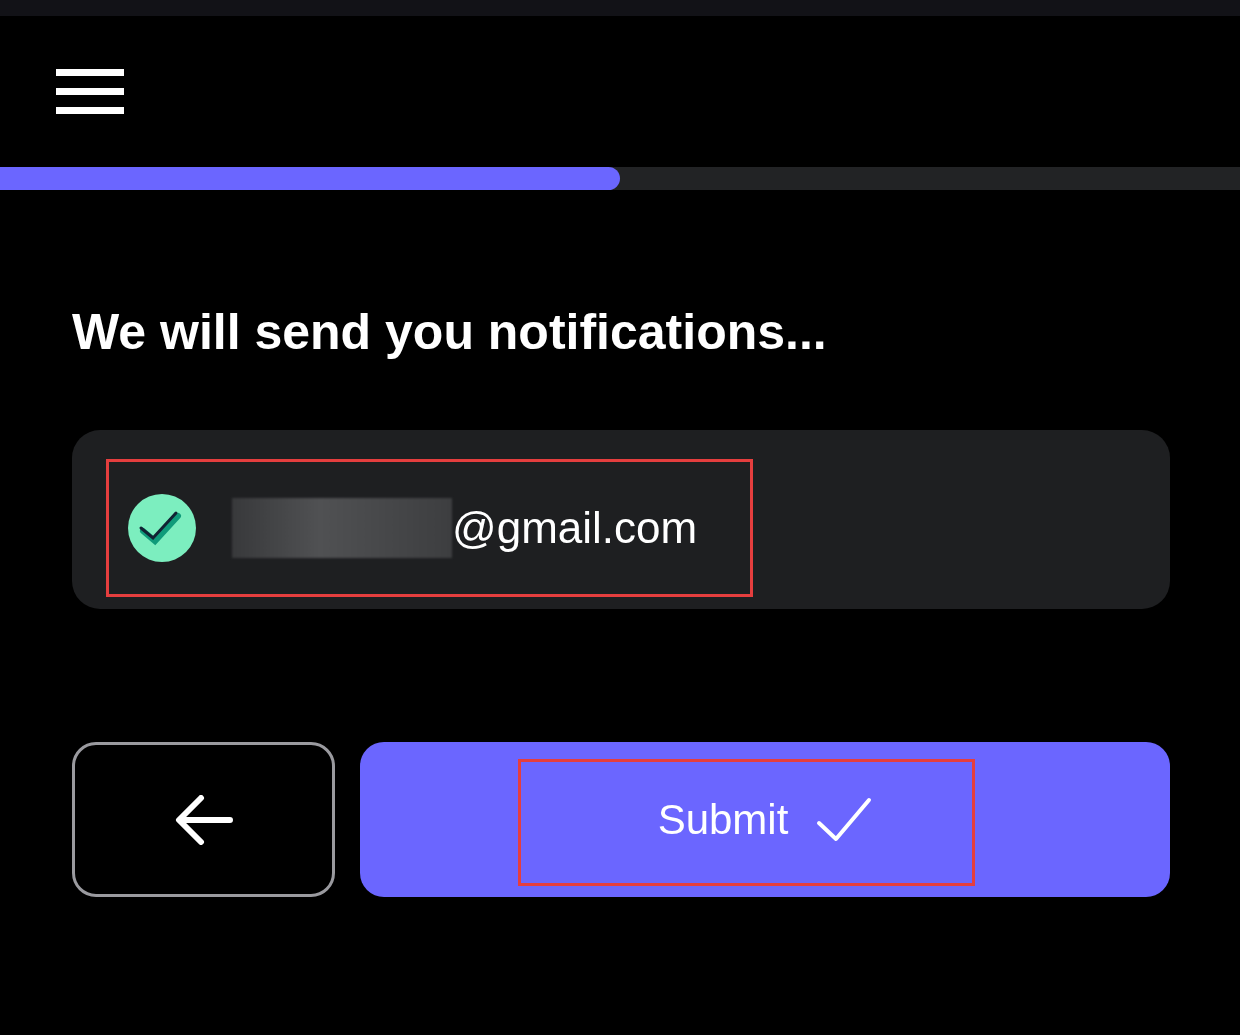 Image resolution: width=1240 pixels, height=1035 pixels. Describe the element at coordinates (429, 528) in the screenshot. I see `email-option: @gmail.com` at that location.